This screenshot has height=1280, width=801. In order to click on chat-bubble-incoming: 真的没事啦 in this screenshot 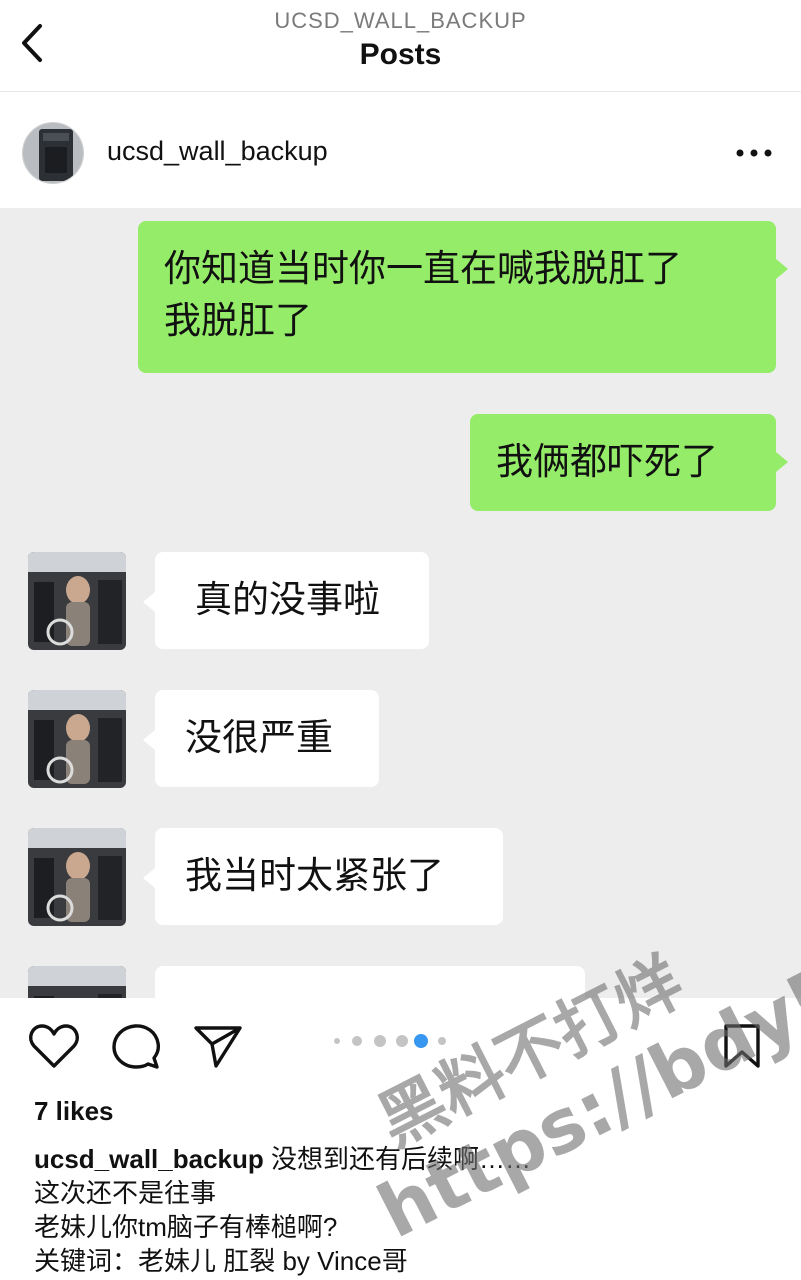, I will do `click(292, 600)`.